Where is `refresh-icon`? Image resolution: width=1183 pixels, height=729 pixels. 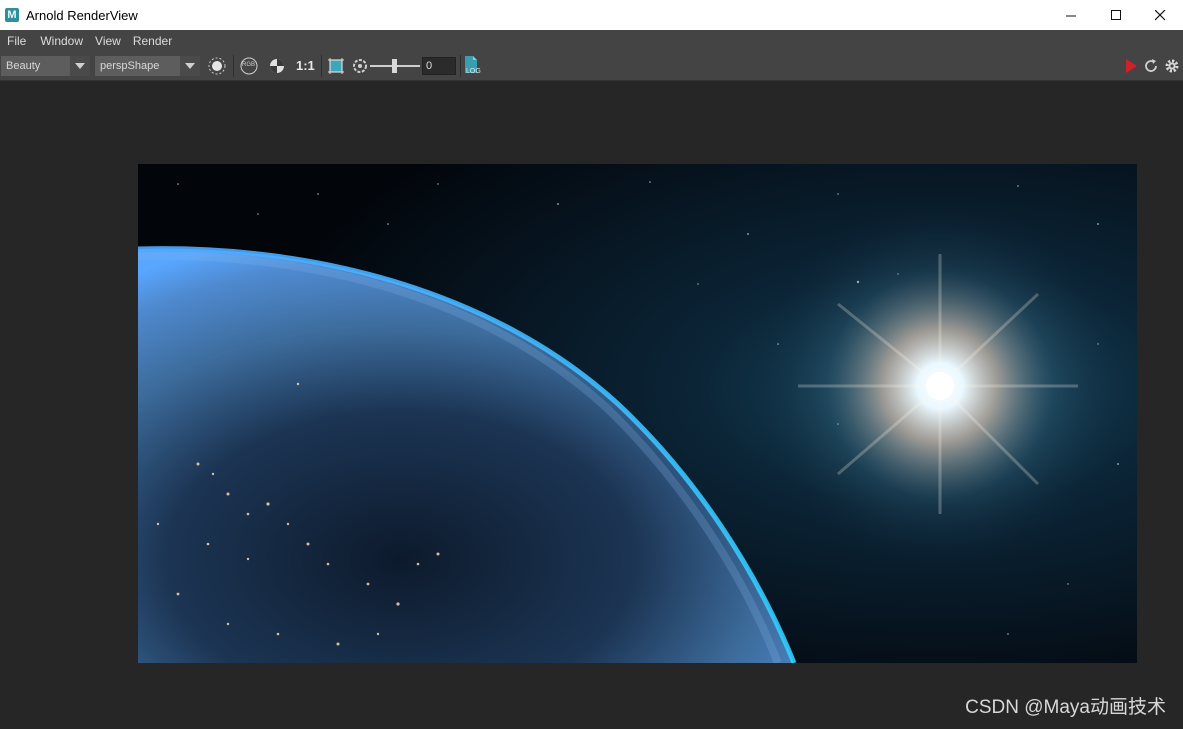 refresh-icon is located at coordinates (1151, 65).